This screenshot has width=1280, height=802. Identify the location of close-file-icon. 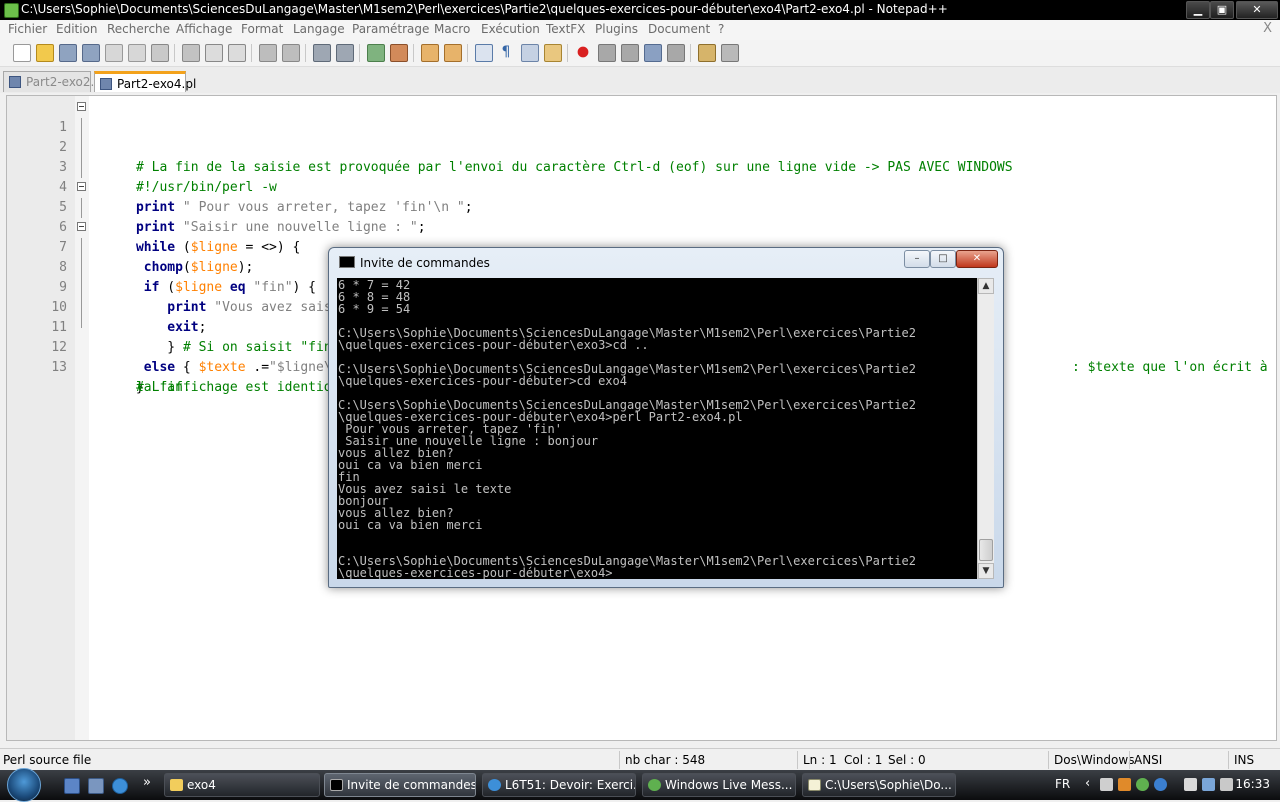
(114, 53).